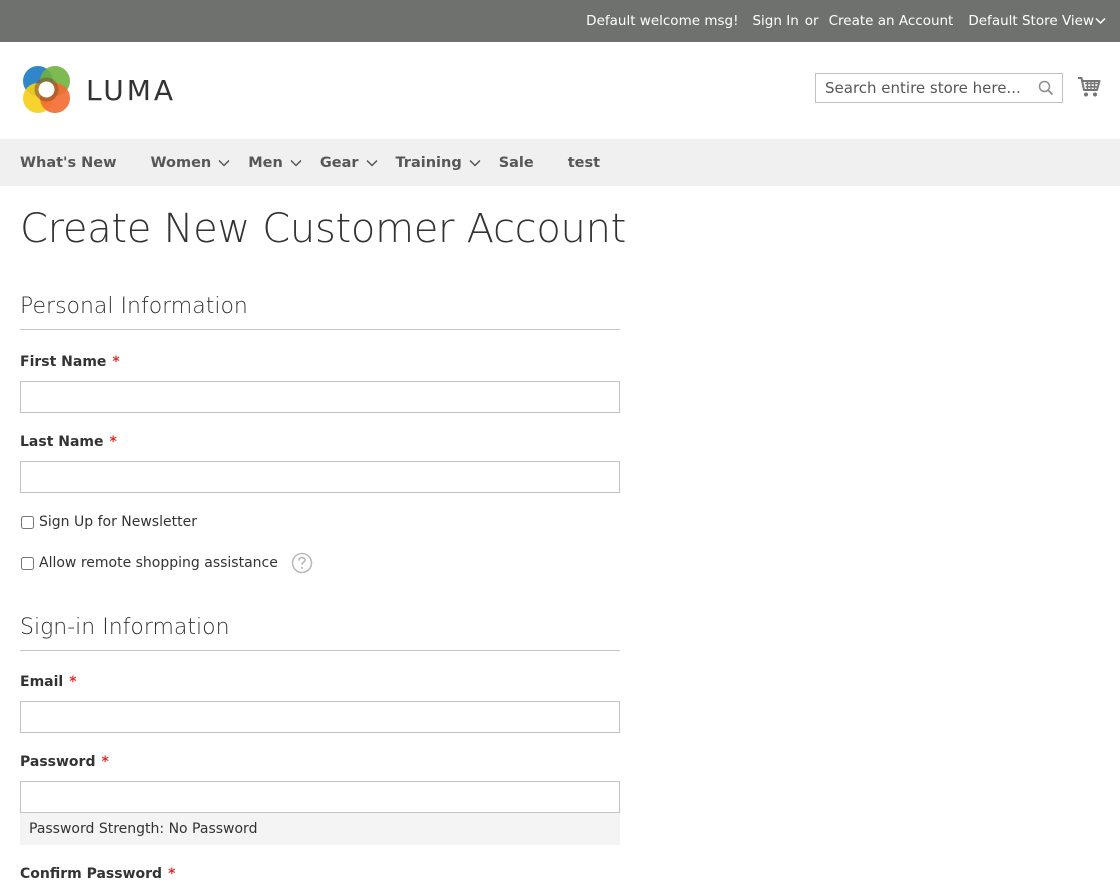 Image resolution: width=1120 pixels, height=882 pixels. Describe the element at coordinates (926, 88) in the screenshot. I see `search-input` at that location.